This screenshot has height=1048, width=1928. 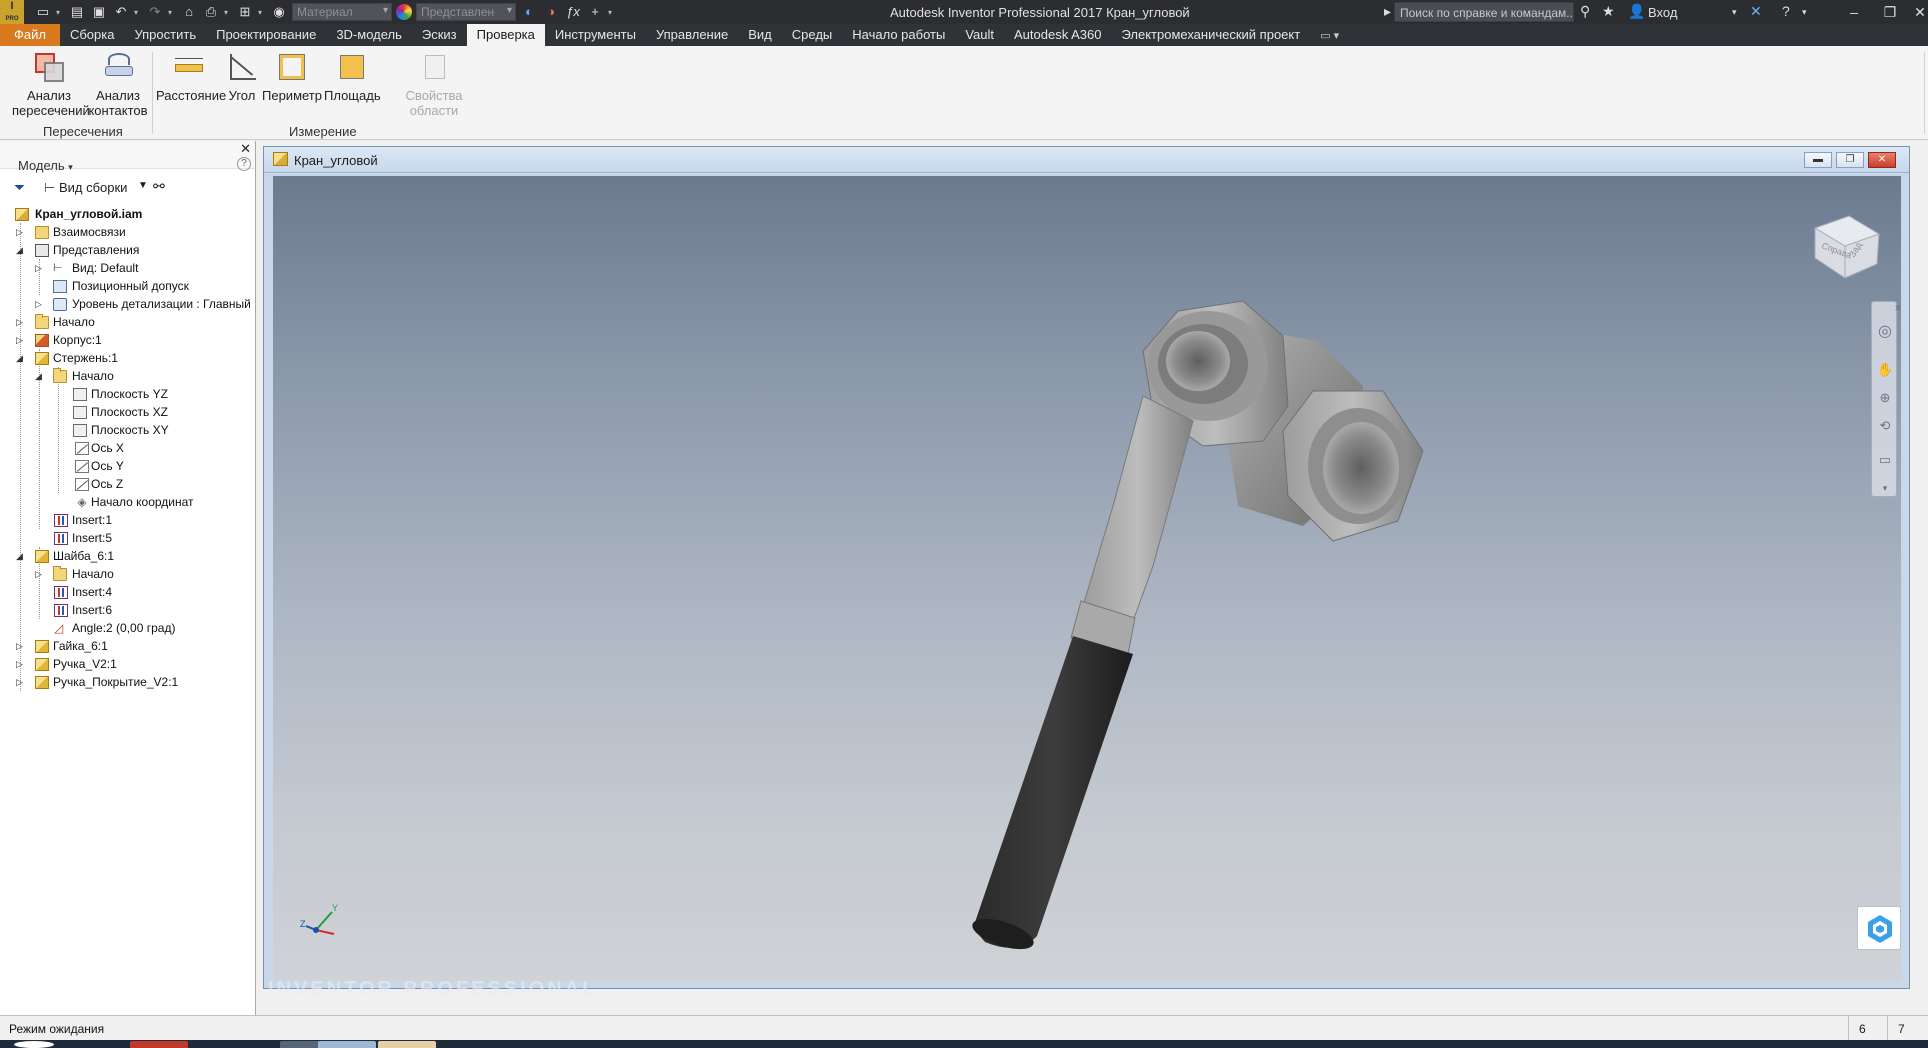 What do you see at coordinates (12, 12) in the screenshot?
I see `inventor-logo-icon: I PRO` at bounding box center [12, 12].